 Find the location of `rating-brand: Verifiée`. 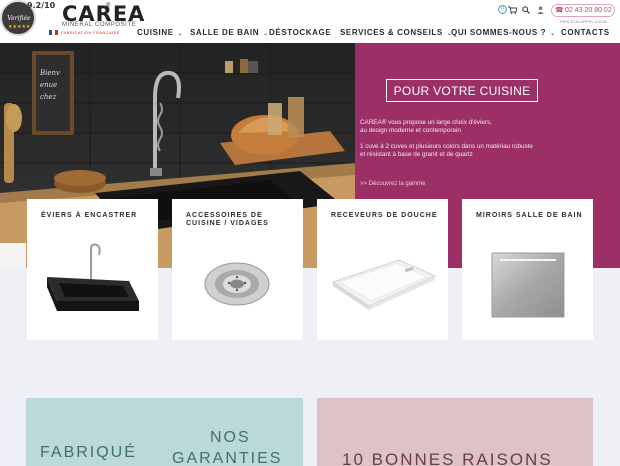

rating-brand: Verifiée is located at coordinates (19, 18).